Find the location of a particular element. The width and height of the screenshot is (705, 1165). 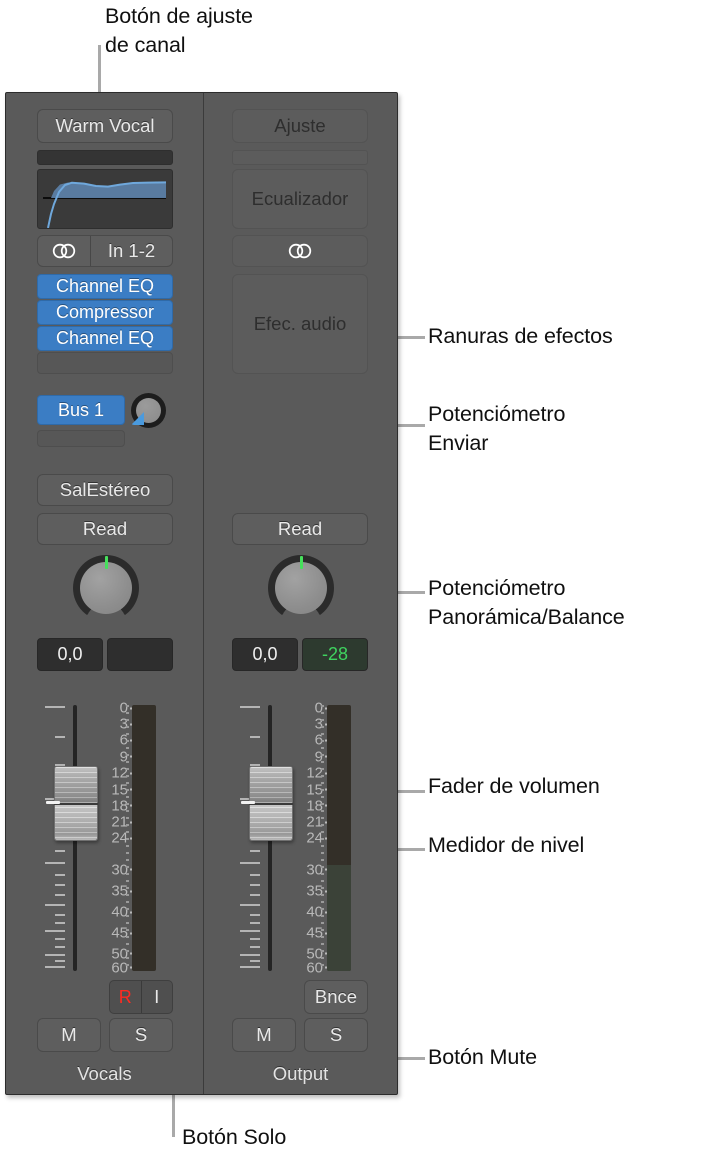

level-meter-vocals is located at coordinates (144, 838).